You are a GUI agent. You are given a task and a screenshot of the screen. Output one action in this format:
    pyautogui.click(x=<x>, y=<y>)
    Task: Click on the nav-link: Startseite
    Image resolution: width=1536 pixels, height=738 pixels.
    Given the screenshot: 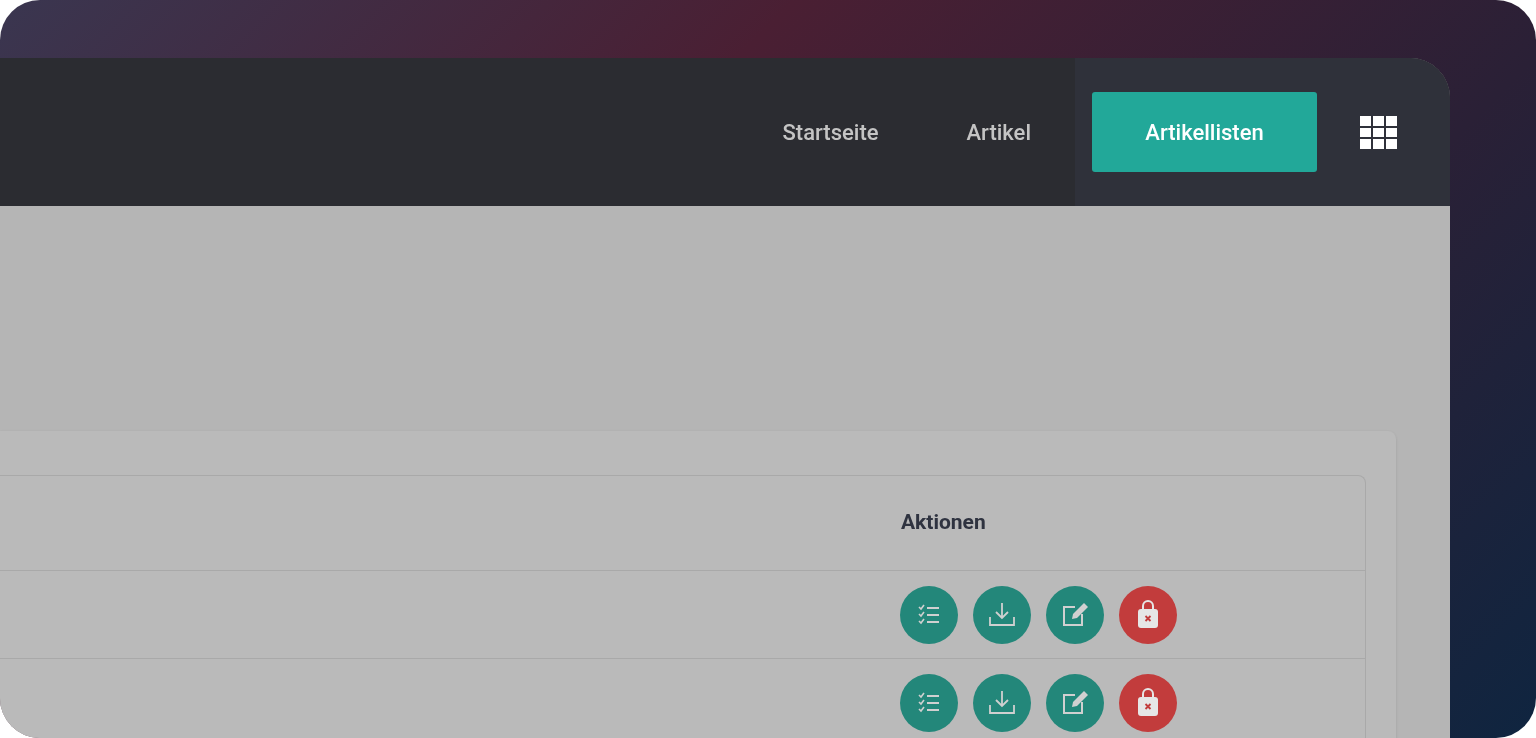 What is the action you would take?
    pyautogui.click(x=830, y=132)
    